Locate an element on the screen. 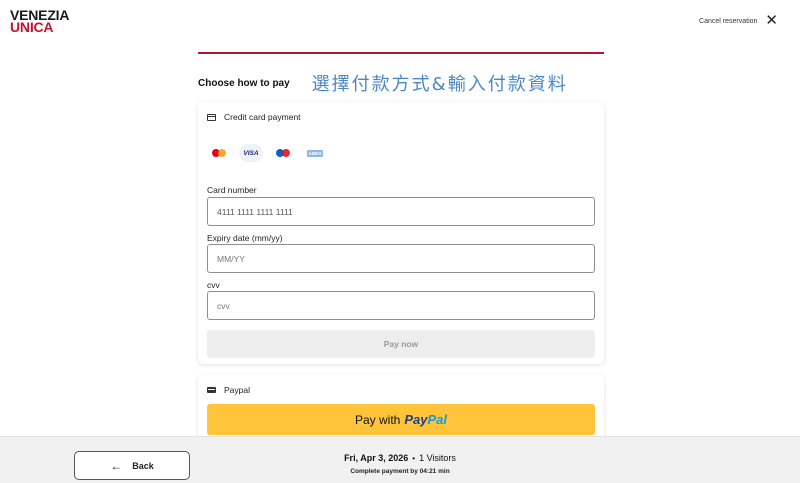 This screenshot has width=800, height=483. mastercard-icon is located at coordinates (219, 153).